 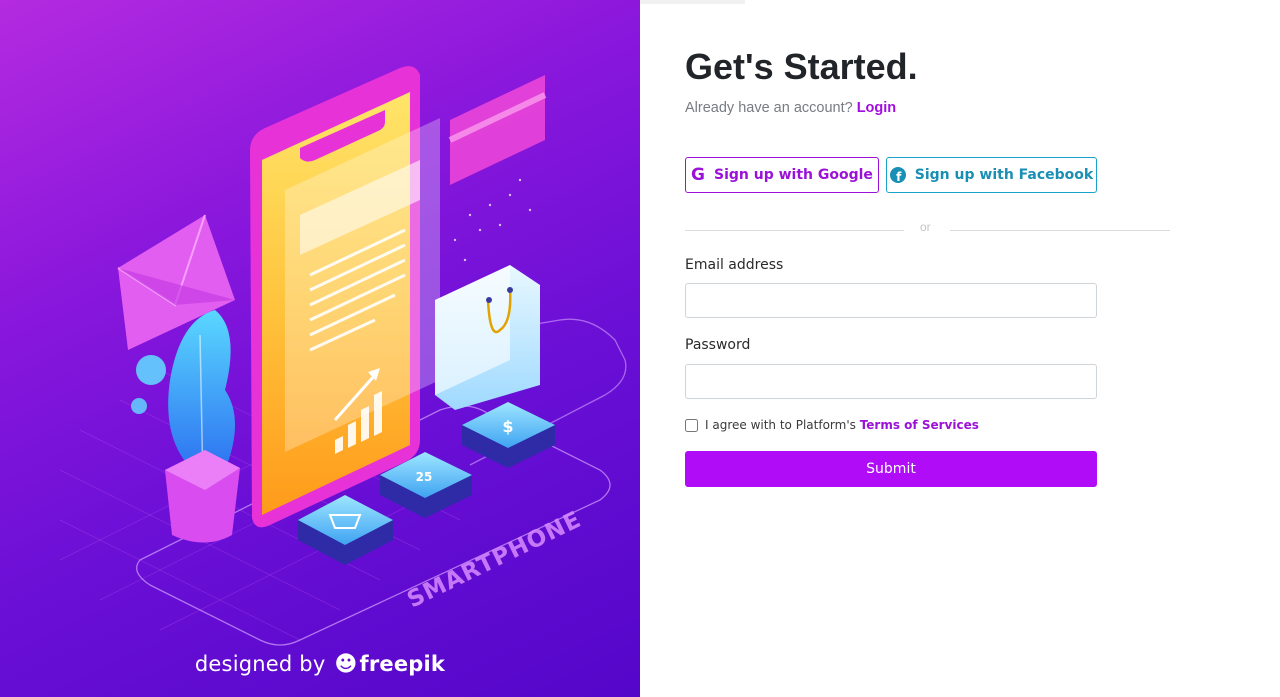 I want to click on smartphone-label: SMARTPHONE, so click(x=494, y=560).